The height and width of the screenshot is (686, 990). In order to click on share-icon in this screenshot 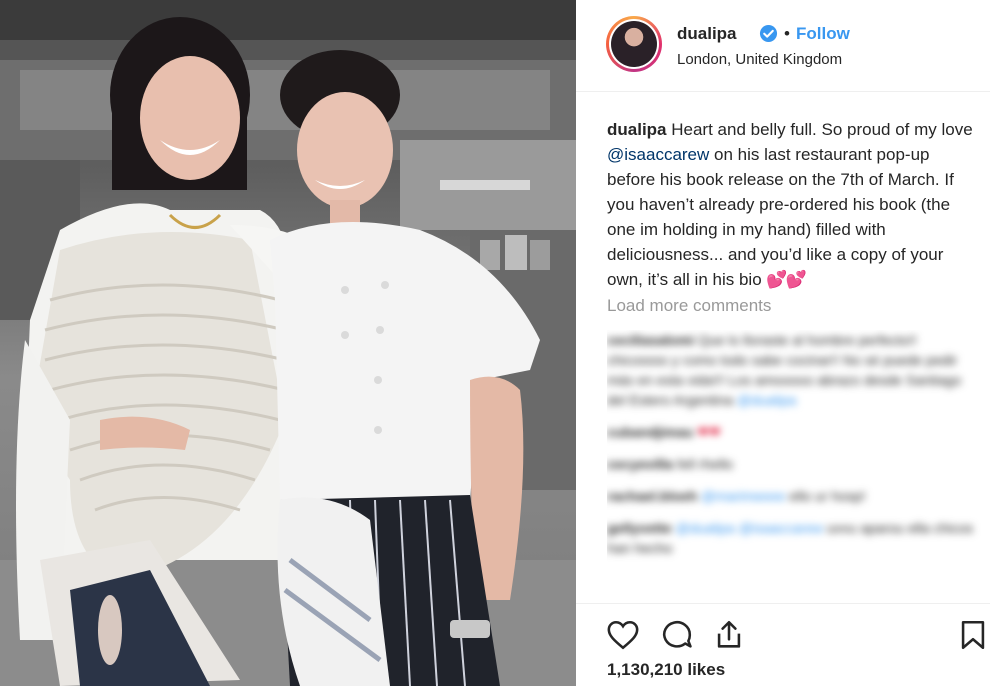, I will do `click(729, 635)`.